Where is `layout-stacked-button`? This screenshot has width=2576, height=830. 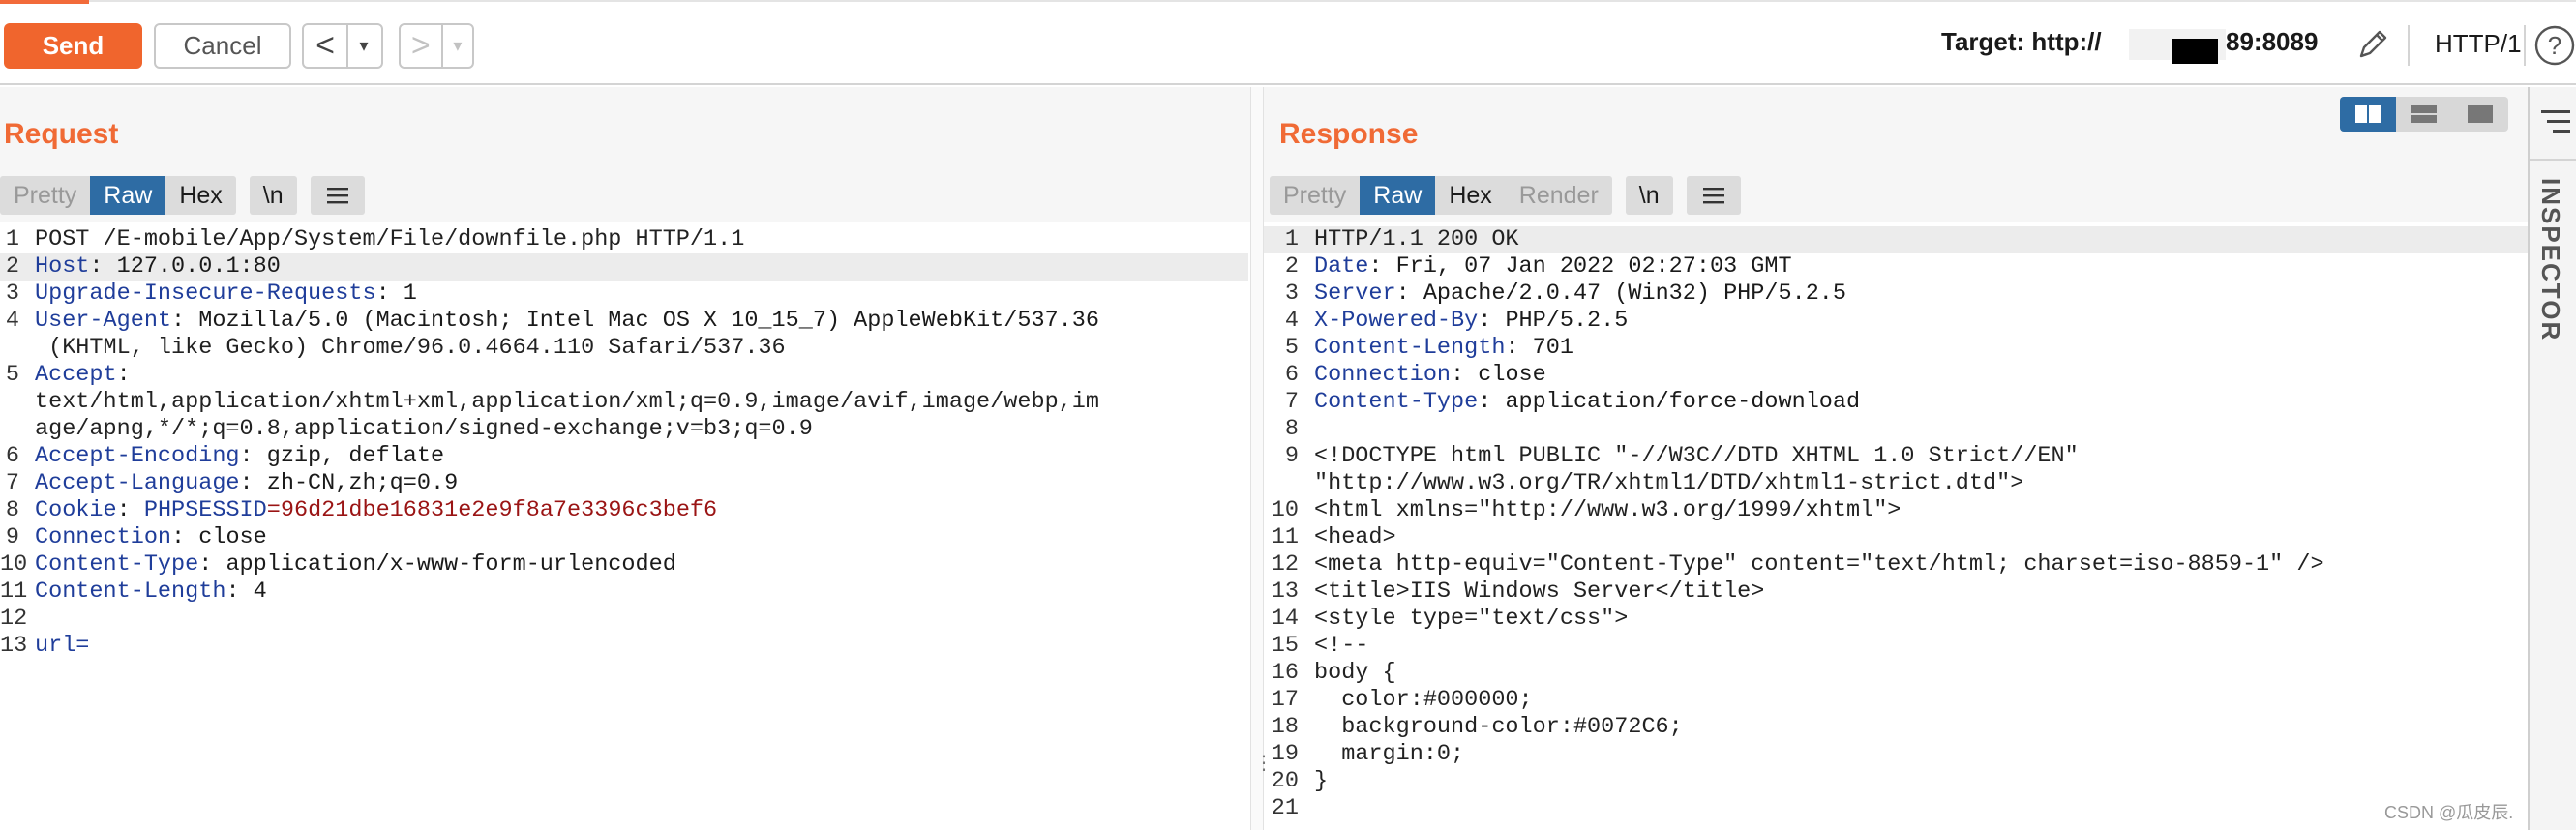 layout-stacked-button is located at coordinates (2424, 114).